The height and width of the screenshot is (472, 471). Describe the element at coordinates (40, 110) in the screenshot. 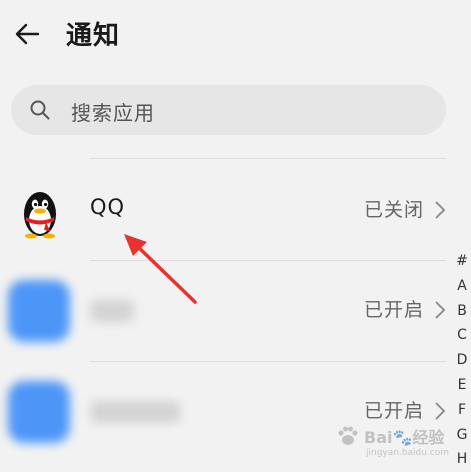

I see `search-icon` at that location.